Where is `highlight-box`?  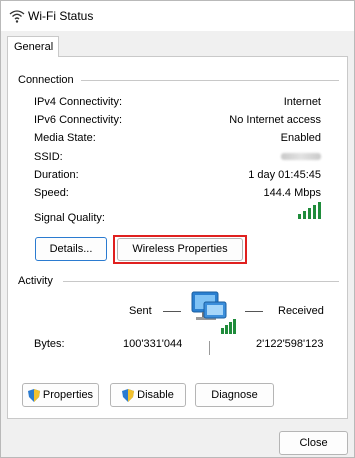 highlight-box is located at coordinates (180, 249).